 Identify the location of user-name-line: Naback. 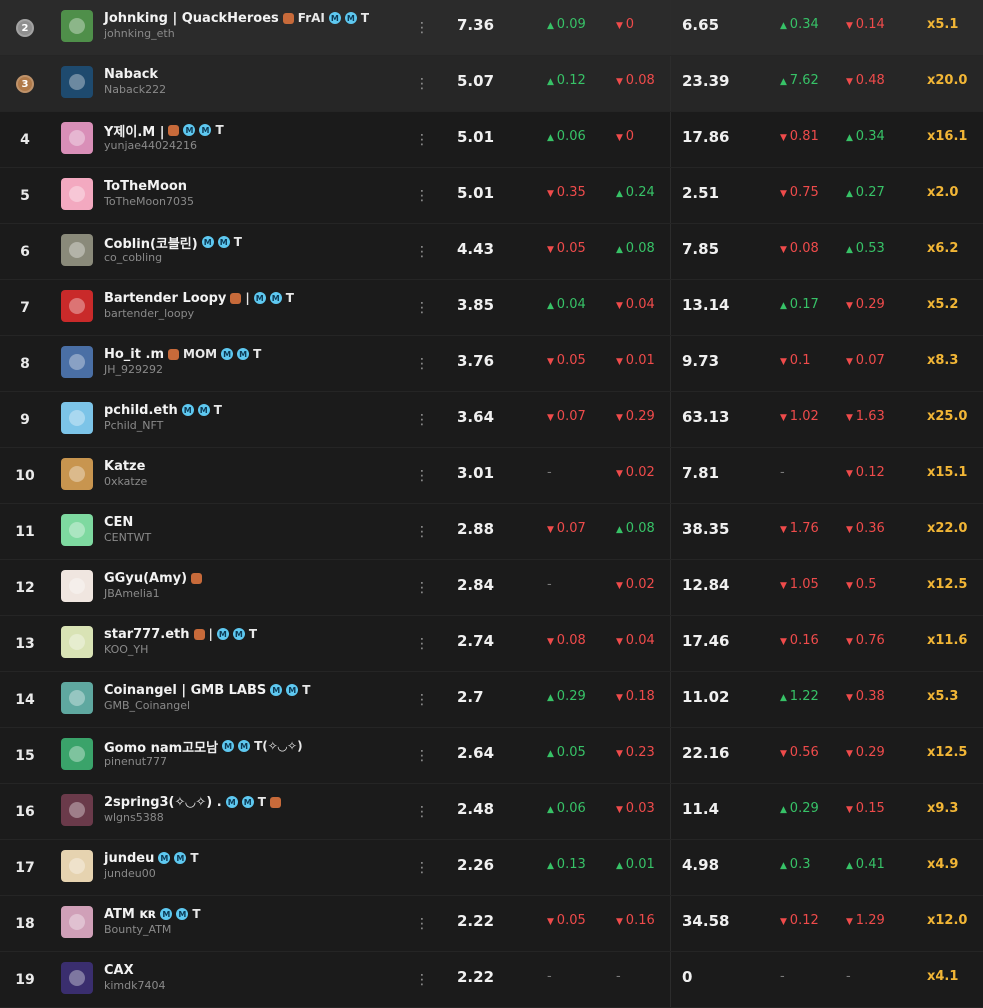
(131, 74).